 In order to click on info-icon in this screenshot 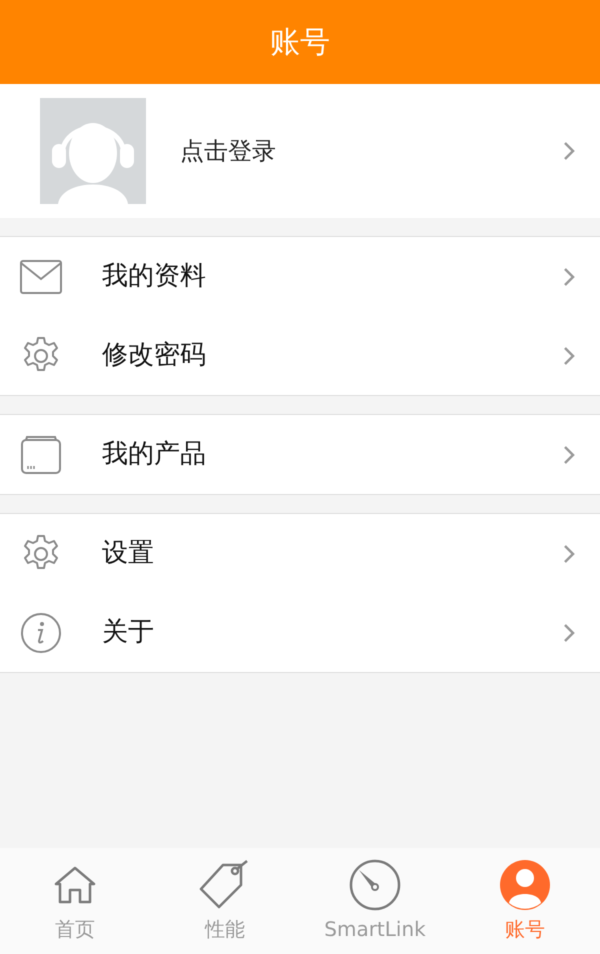, I will do `click(41, 632)`.